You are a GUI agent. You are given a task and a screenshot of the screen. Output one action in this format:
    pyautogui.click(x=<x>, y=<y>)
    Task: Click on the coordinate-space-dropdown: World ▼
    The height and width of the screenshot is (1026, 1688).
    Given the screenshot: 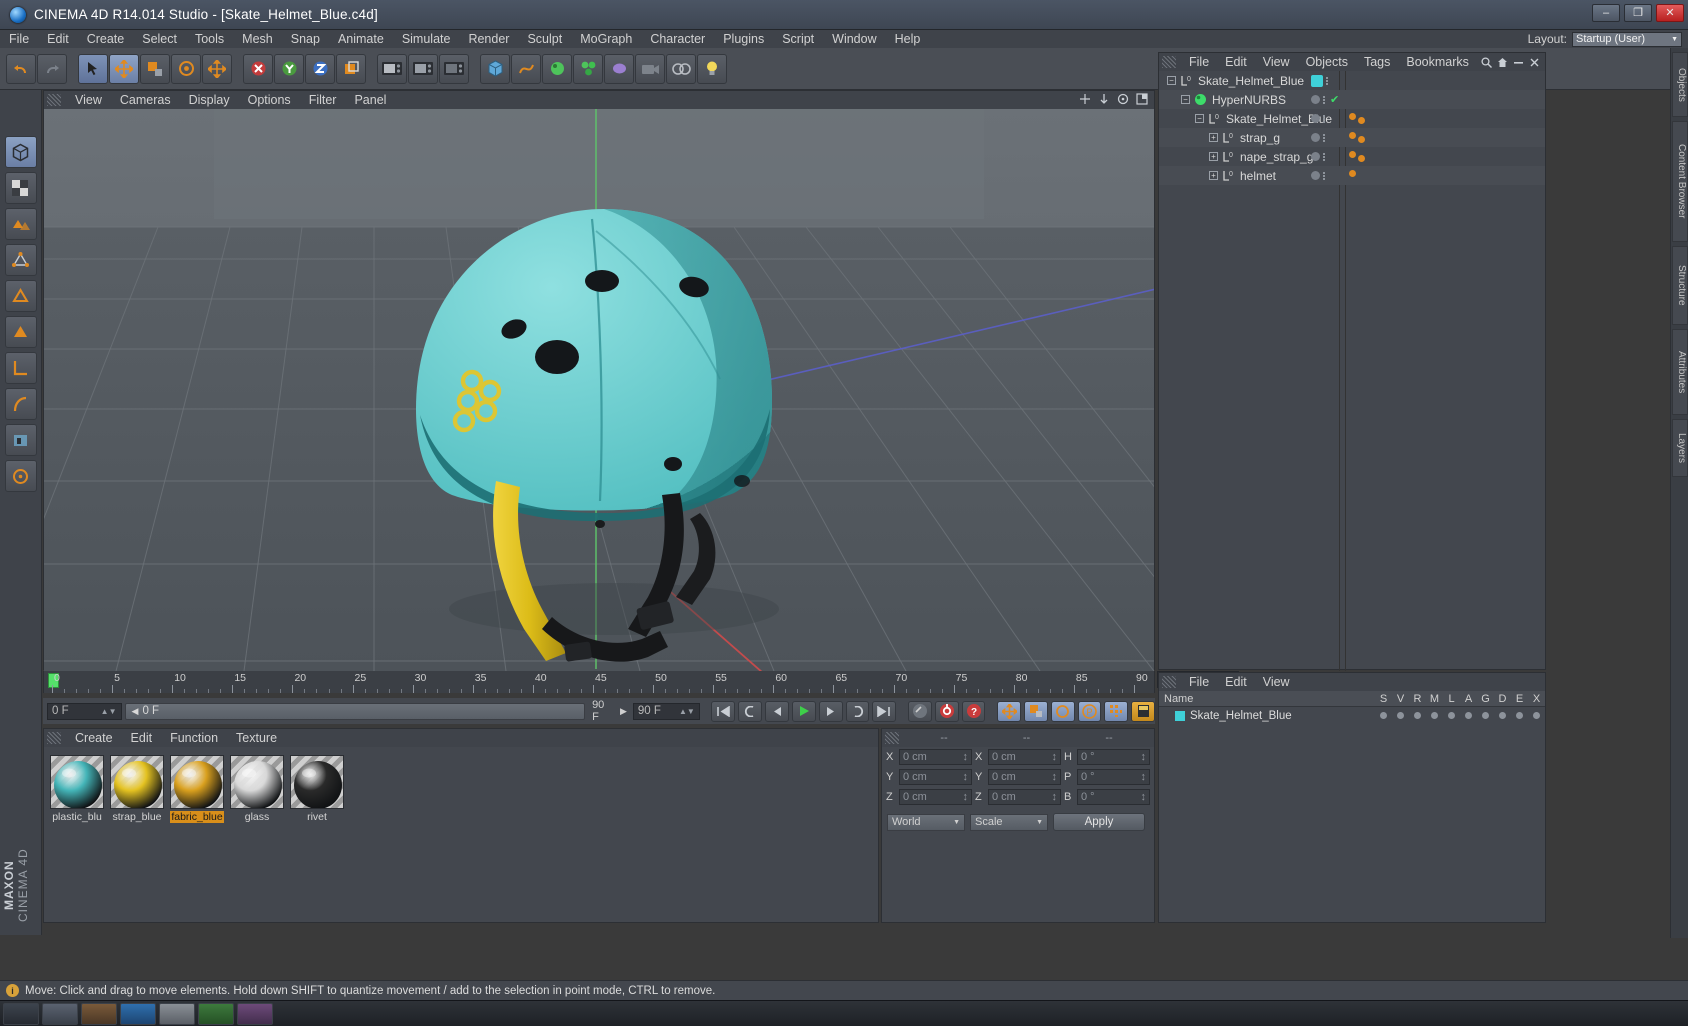 What is the action you would take?
    pyautogui.click(x=926, y=822)
    